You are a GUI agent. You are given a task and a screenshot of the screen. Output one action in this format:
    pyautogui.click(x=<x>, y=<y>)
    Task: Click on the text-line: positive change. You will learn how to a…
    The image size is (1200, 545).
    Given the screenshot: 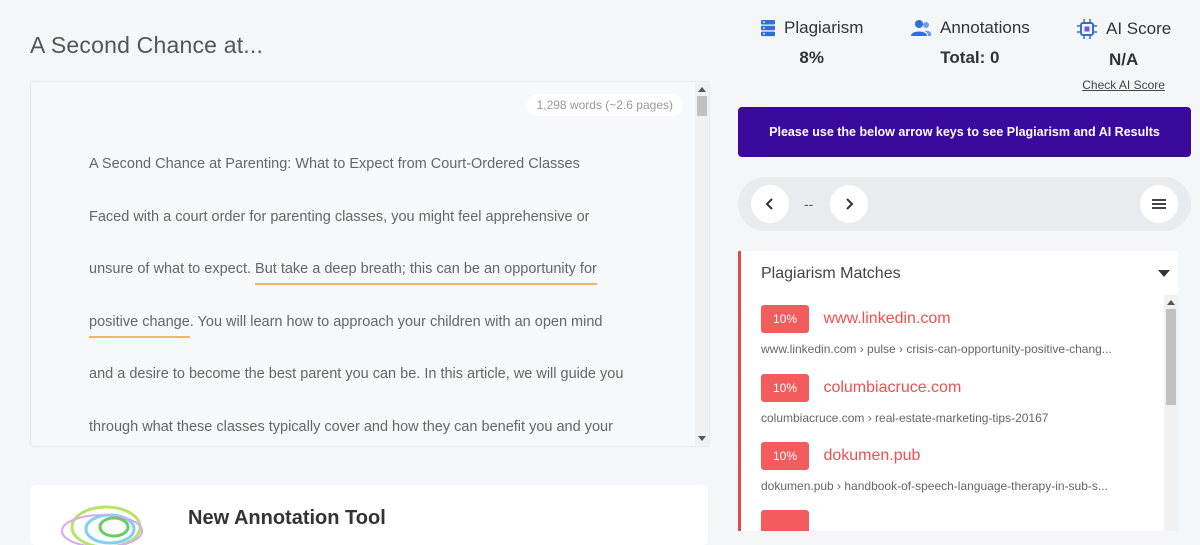 What is the action you would take?
    pyautogui.click(x=369, y=338)
    